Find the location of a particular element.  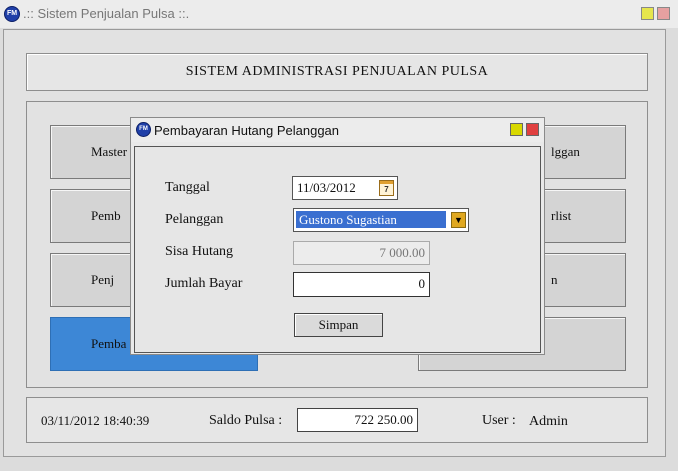

pelanggan-select: Gustono Sugastian ▼ is located at coordinates (381, 220).